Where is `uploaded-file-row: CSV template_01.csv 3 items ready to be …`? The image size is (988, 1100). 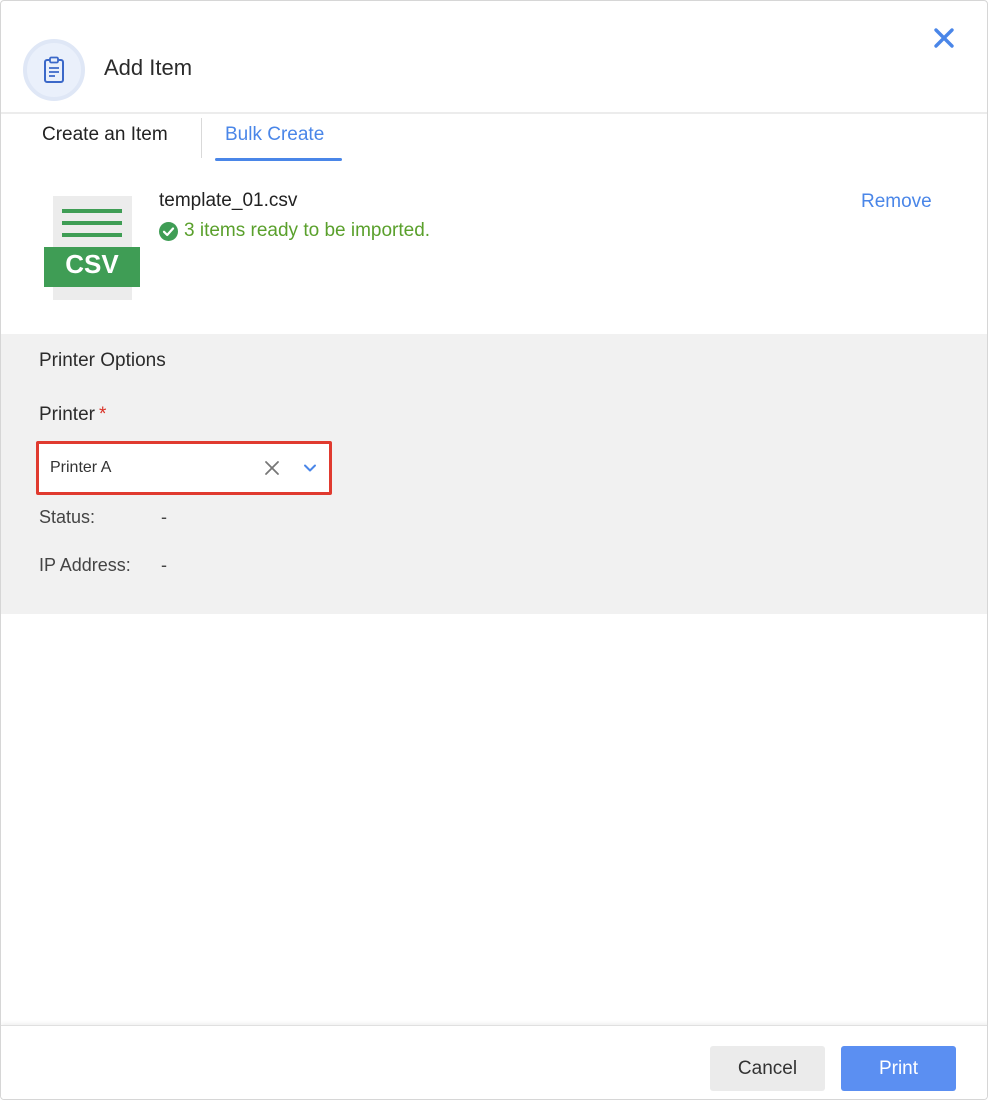
uploaded-file-row: CSV template_01.csv 3 items ready to be … is located at coordinates (494, 253).